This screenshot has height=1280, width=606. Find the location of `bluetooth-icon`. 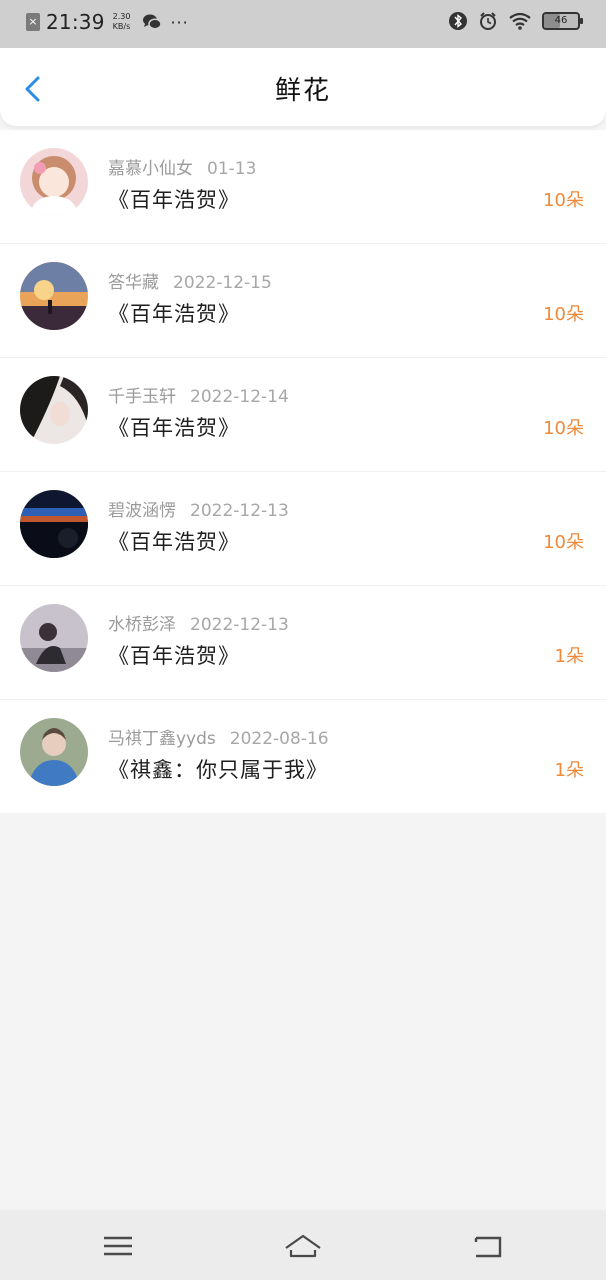

bluetooth-icon is located at coordinates (458, 21).